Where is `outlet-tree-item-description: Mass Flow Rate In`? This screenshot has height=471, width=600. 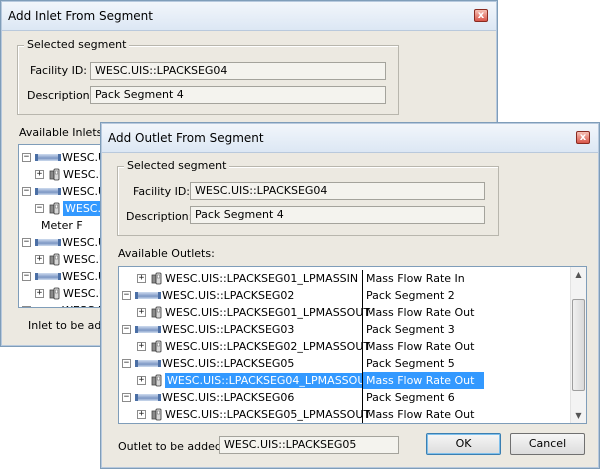 outlet-tree-item-description: Mass Flow Rate In is located at coordinates (424, 278).